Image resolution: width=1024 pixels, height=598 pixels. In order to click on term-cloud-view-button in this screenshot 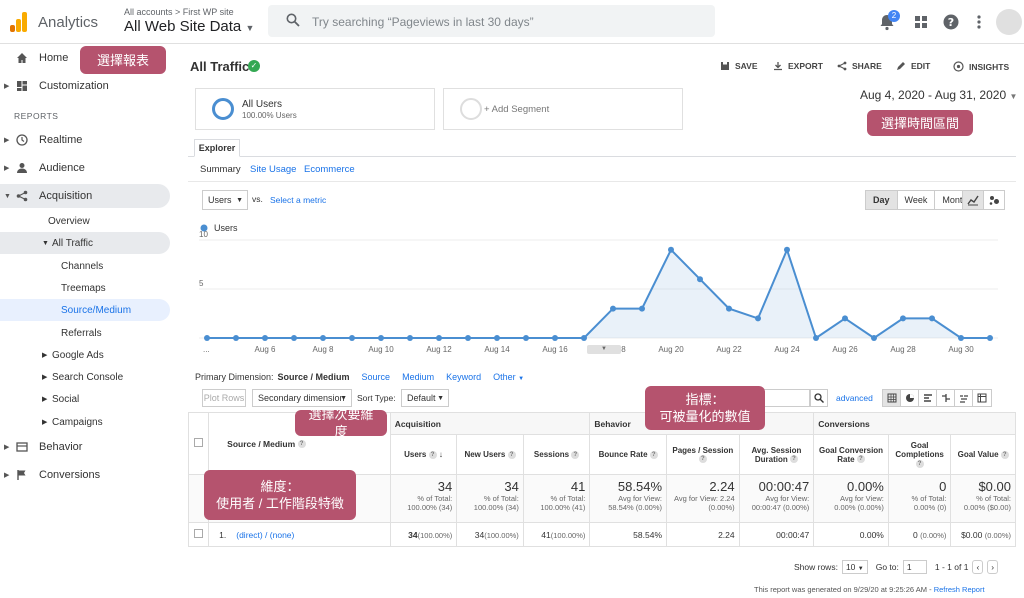, I will do `click(964, 398)`.